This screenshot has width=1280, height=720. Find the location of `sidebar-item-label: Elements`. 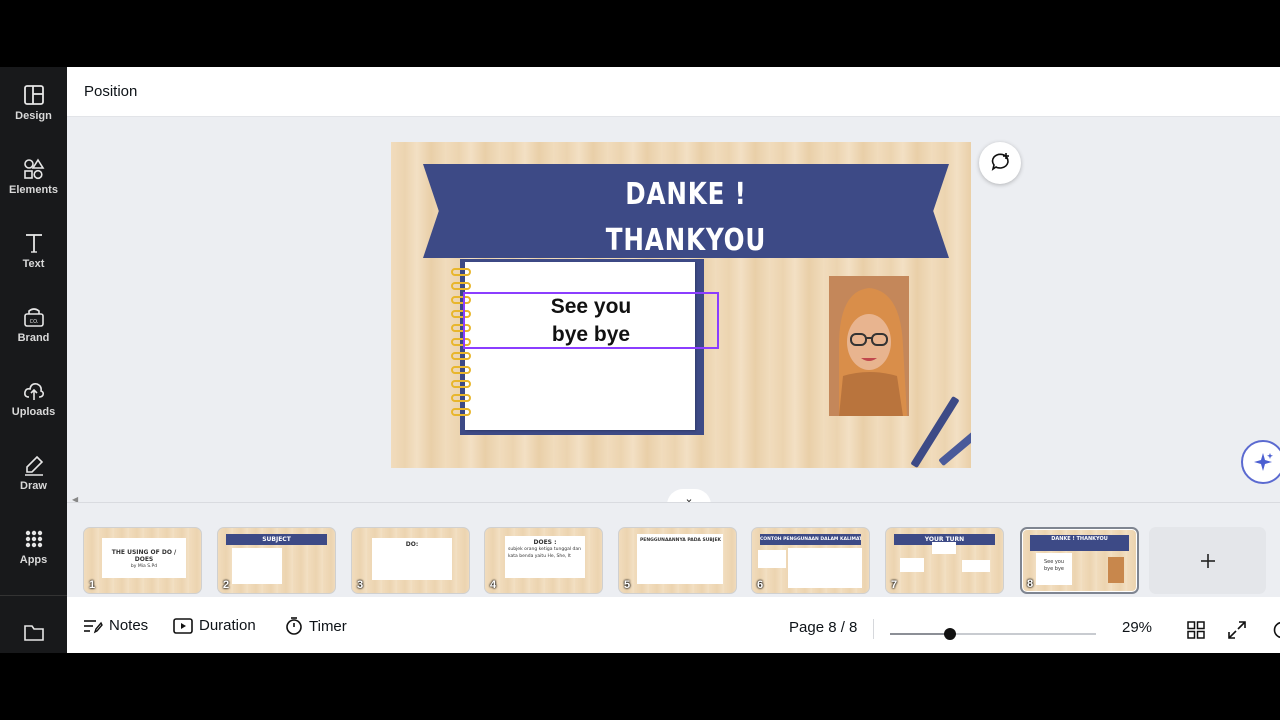

sidebar-item-label: Elements is located at coordinates (33, 190).